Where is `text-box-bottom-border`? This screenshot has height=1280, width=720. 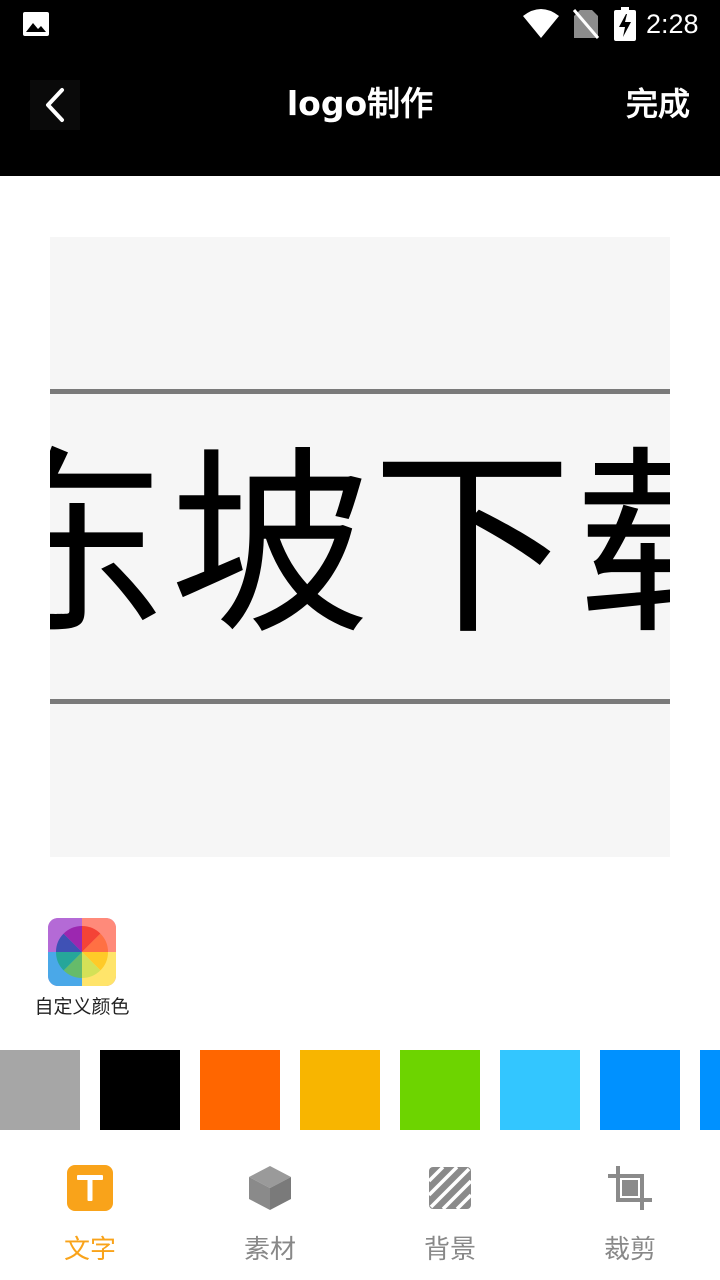 text-box-bottom-border is located at coordinates (360, 701).